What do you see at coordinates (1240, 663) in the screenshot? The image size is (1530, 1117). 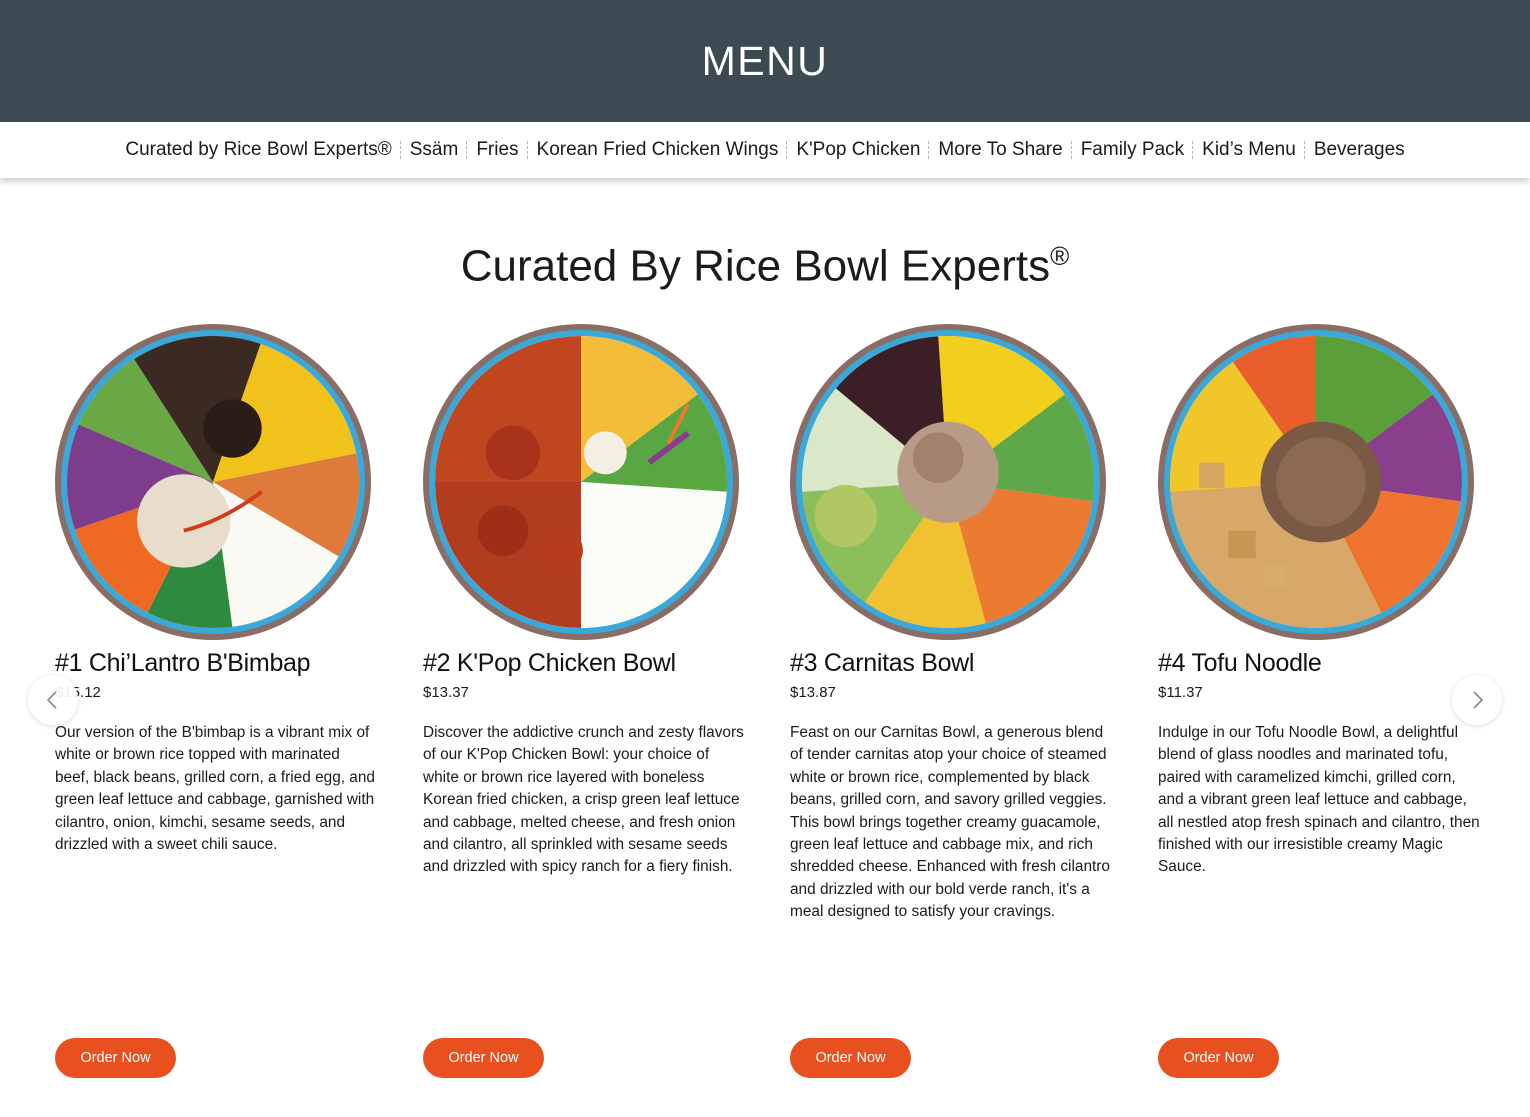 I see `dish-name: #4 Tofu Noodle` at bounding box center [1240, 663].